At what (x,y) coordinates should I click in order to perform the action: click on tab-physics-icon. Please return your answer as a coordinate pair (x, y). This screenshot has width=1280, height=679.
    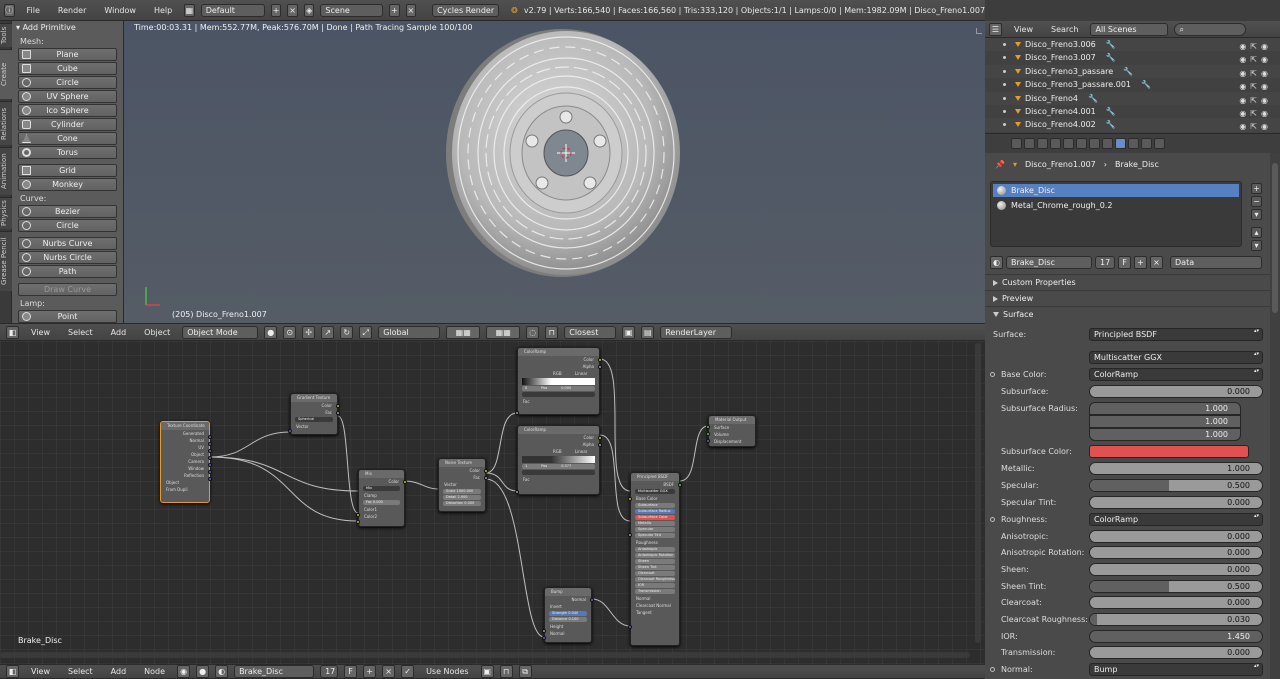
    Looking at the image, I should click on (1159, 143).